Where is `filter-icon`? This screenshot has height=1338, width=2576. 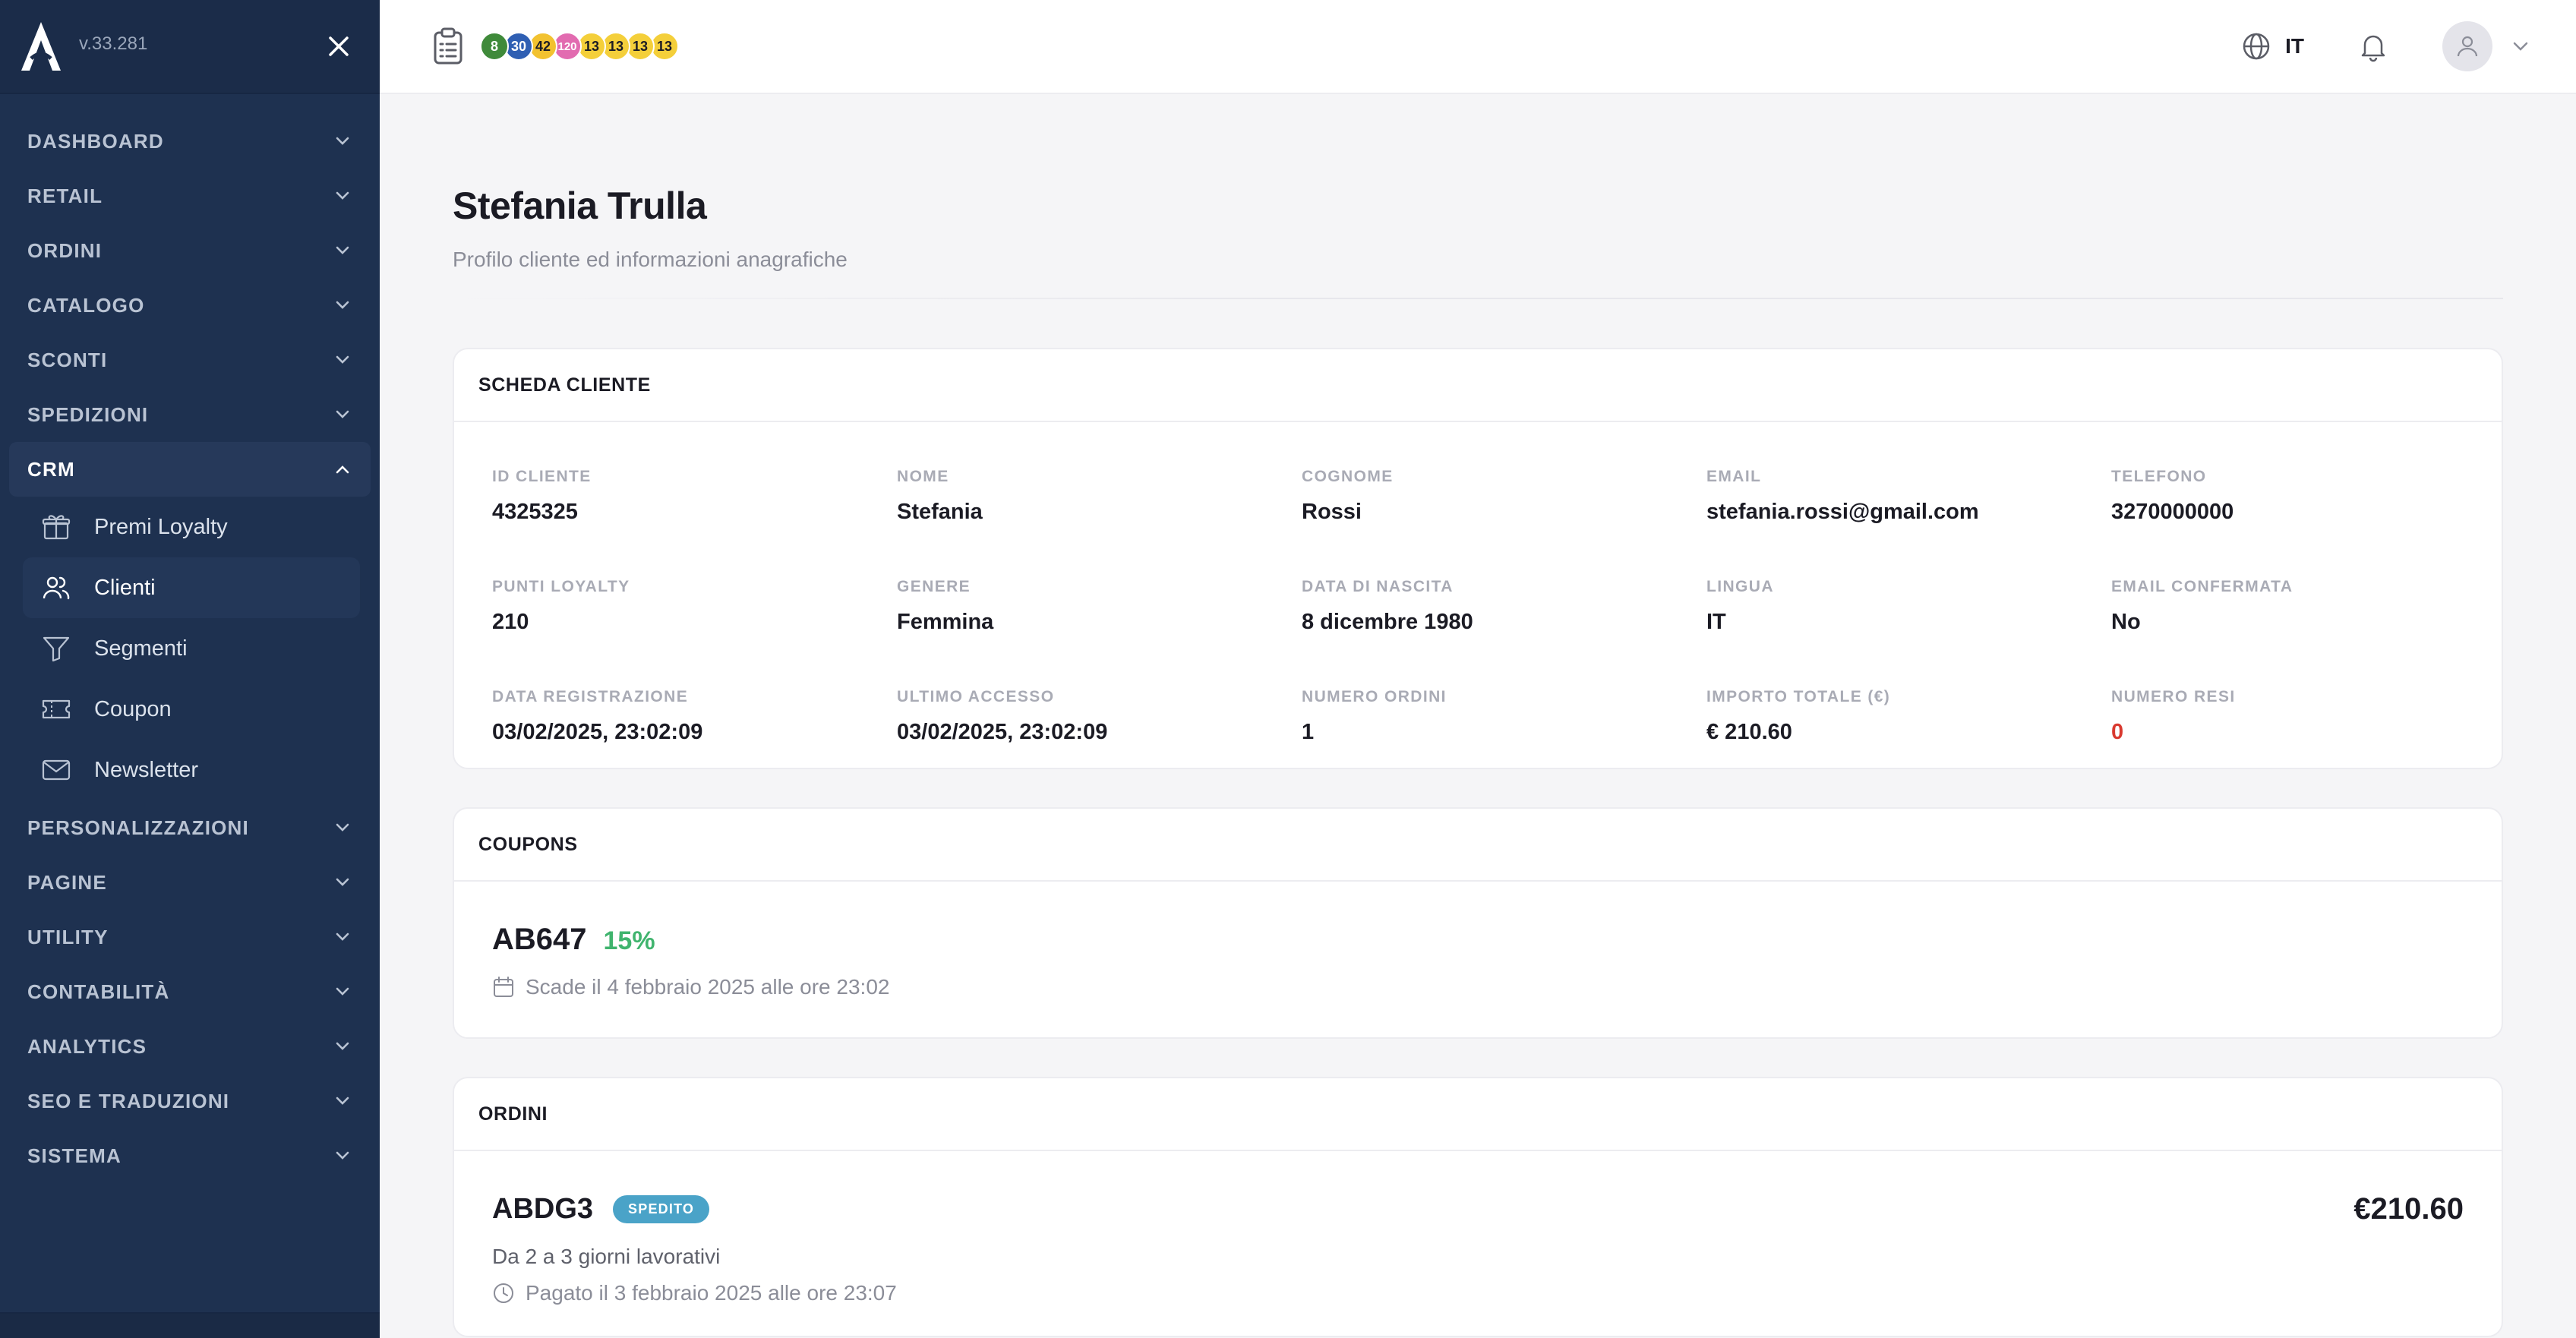 filter-icon is located at coordinates (57, 649).